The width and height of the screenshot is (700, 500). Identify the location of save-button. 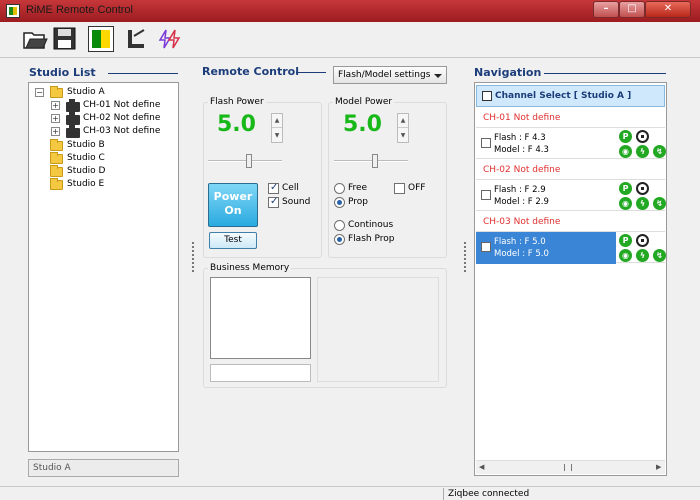
(65, 39).